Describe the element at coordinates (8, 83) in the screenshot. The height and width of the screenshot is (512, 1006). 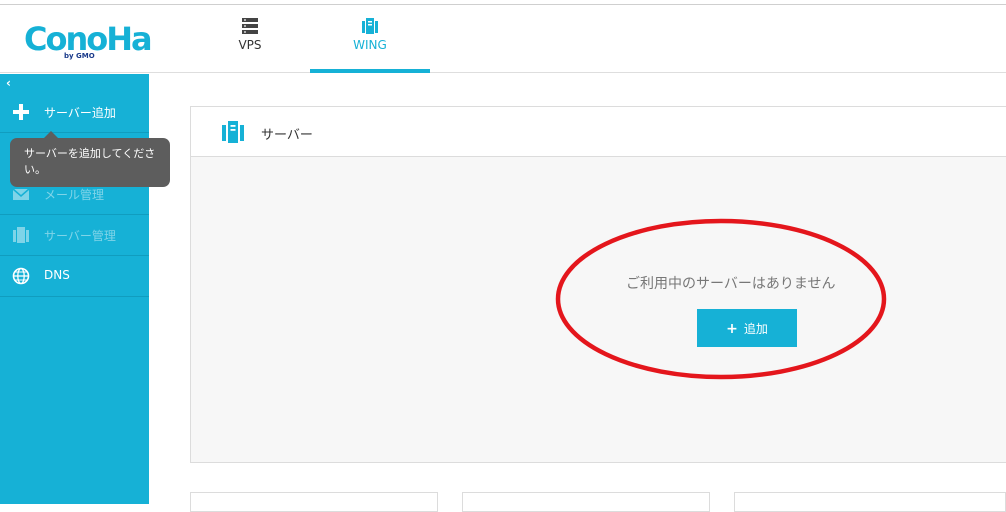
I see `collapse-icon: ‹` at that location.